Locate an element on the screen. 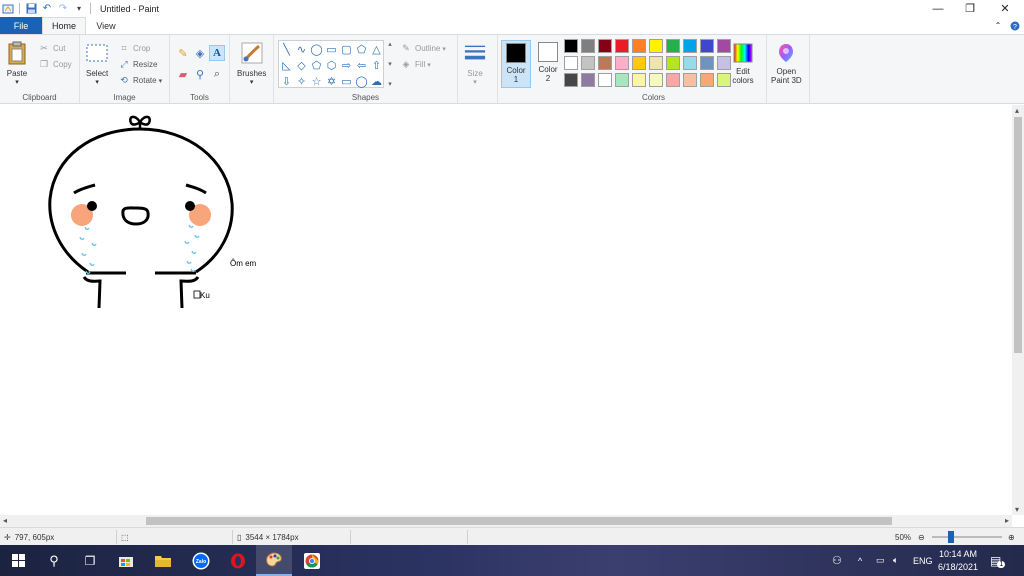 This screenshot has width=1024, height=576. paste-button: Paste ▾ is located at coordinates (17, 63).